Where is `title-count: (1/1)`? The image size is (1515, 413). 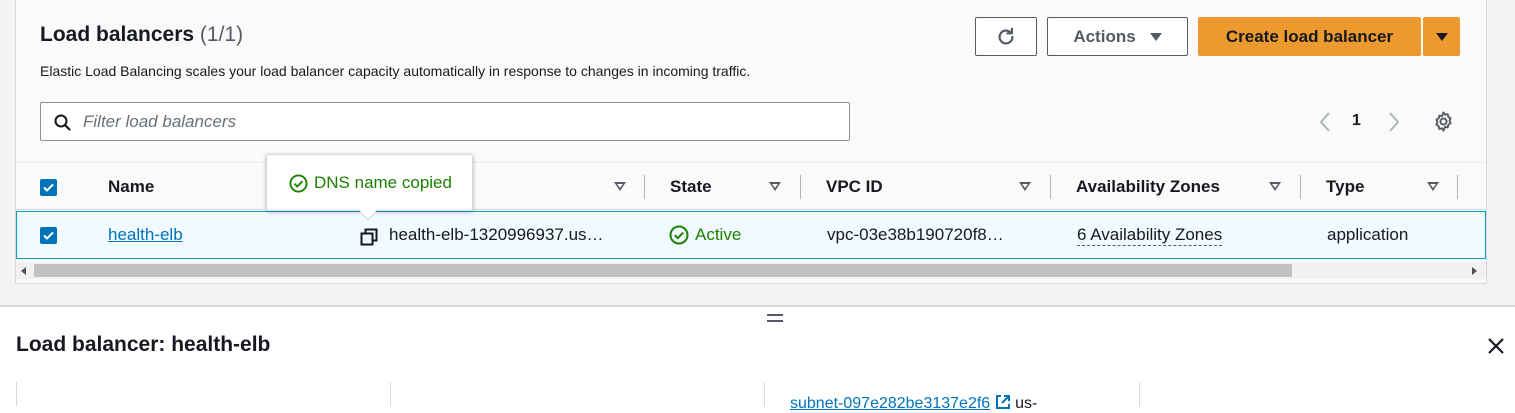 title-count: (1/1) is located at coordinates (221, 34).